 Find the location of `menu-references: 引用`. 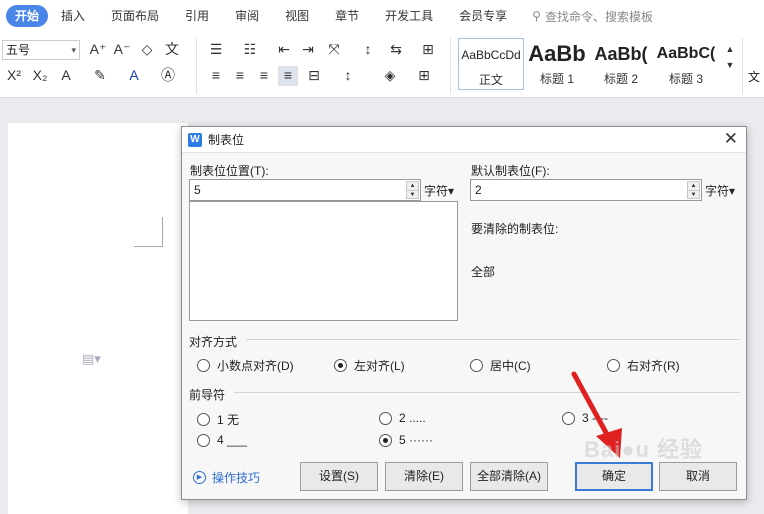

menu-references: 引用 is located at coordinates (197, 16).